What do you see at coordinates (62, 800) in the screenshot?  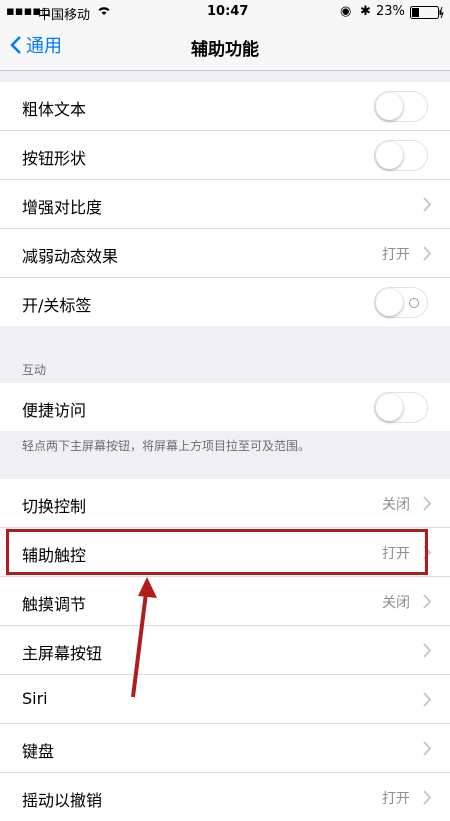 I see `row-label: 摇动以撤销` at bounding box center [62, 800].